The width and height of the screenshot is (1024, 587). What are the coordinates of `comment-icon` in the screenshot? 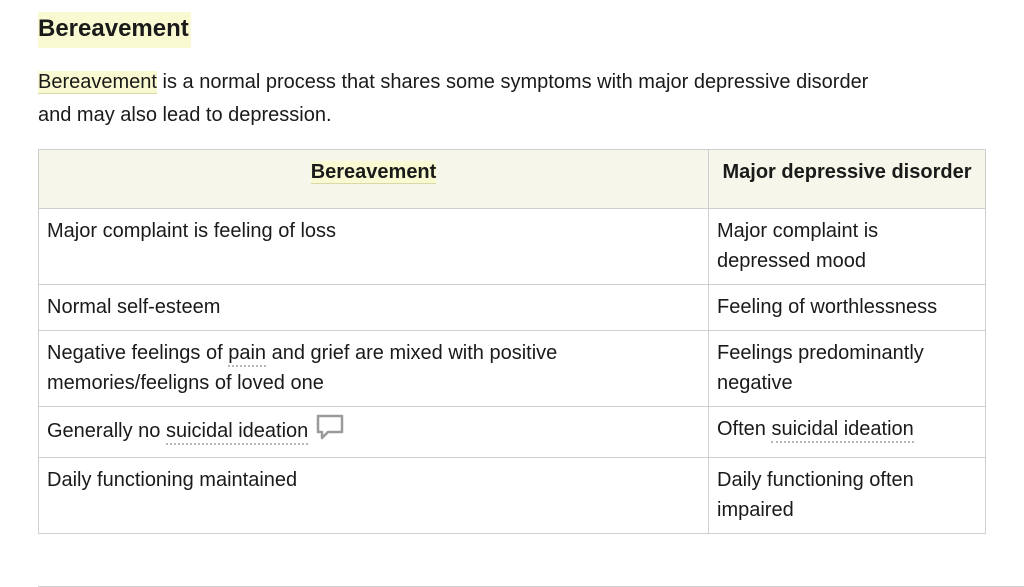 It's located at (330, 431).